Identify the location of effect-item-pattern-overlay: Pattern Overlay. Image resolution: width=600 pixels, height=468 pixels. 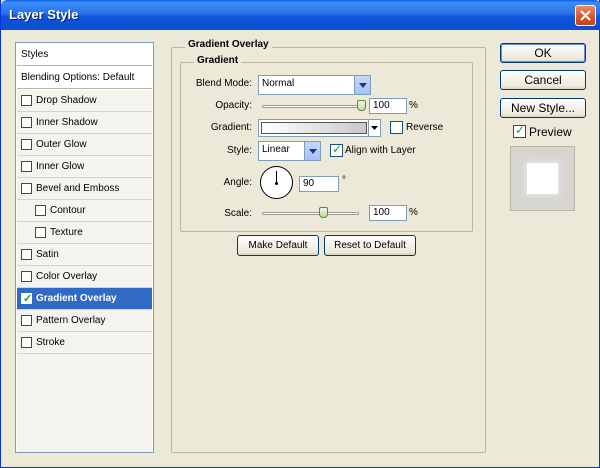
(84, 321).